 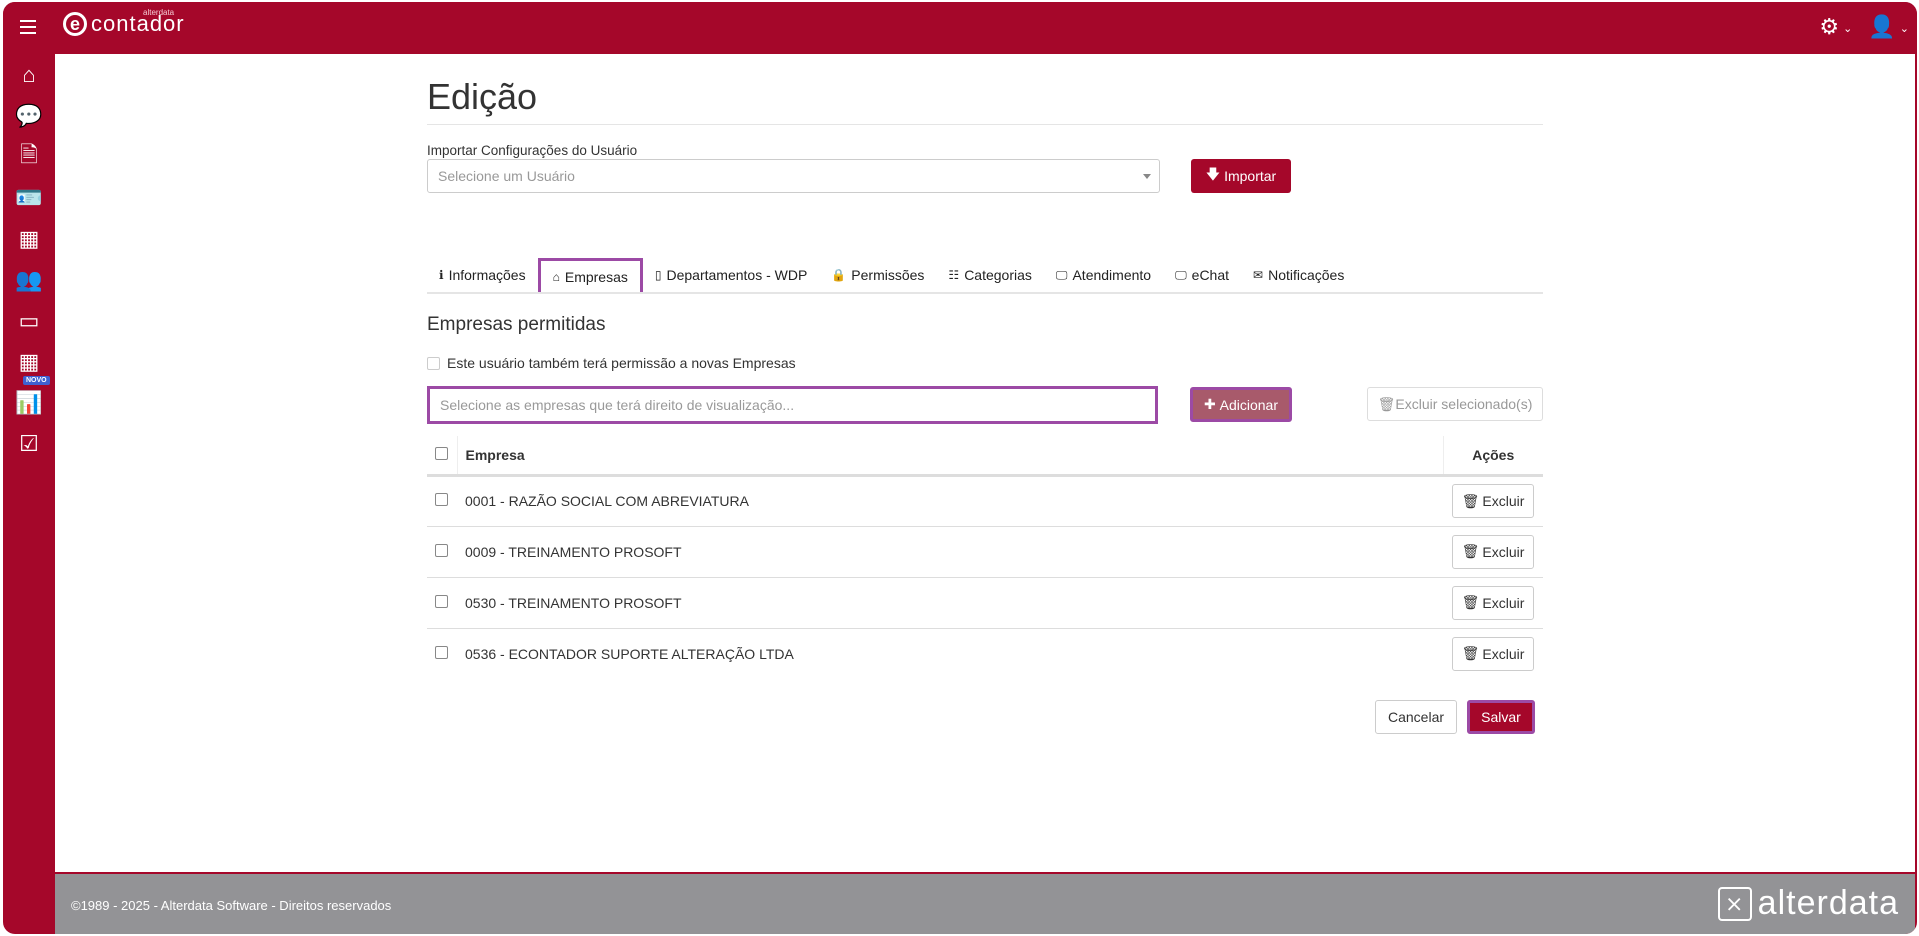 I want to click on tab-label: Informações, so click(x=487, y=275).